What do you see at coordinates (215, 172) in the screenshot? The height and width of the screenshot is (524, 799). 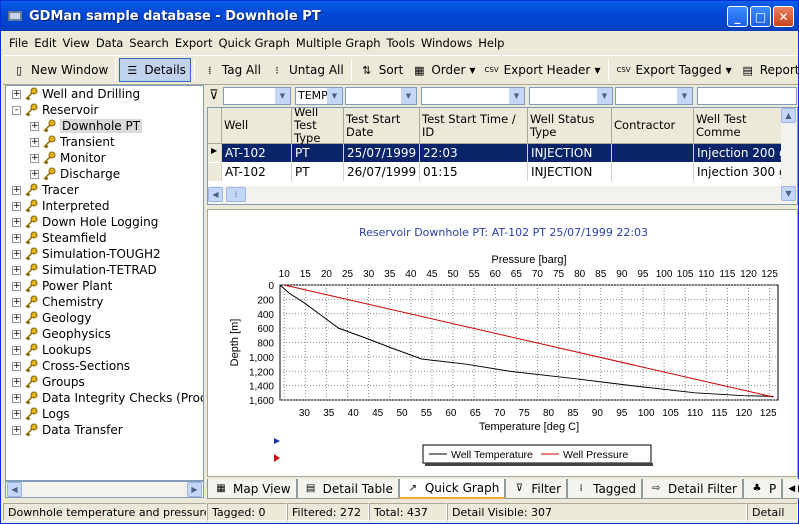 I see `row-selector` at bounding box center [215, 172].